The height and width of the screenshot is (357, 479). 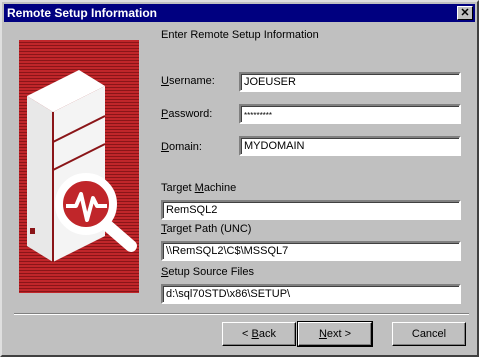 What do you see at coordinates (311, 210) in the screenshot?
I see `target-machine-field: RemSQL2` at bounding box center [311, 210].